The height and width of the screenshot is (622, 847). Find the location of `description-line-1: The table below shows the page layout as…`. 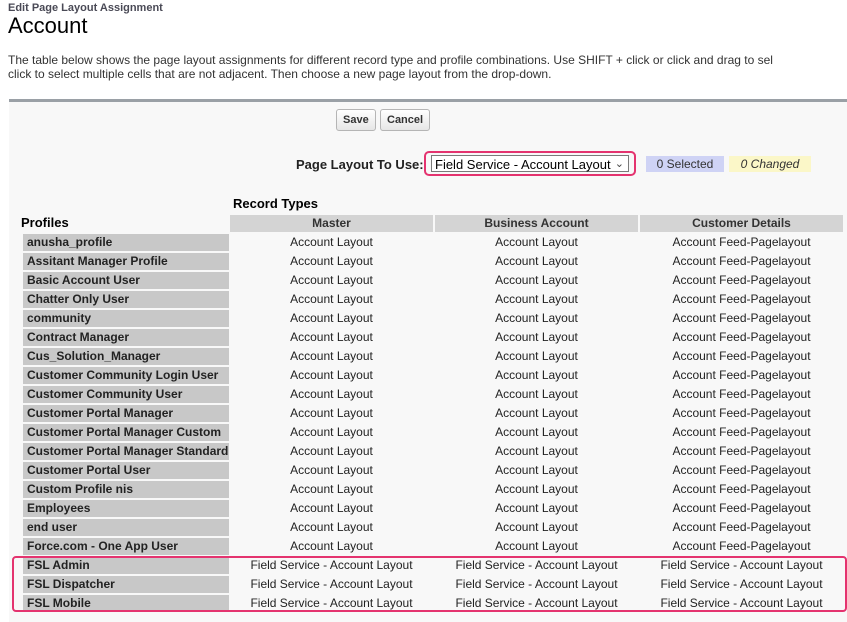

description-line-1: The table below shows the page layout as… is located at coordinates (390, 60).